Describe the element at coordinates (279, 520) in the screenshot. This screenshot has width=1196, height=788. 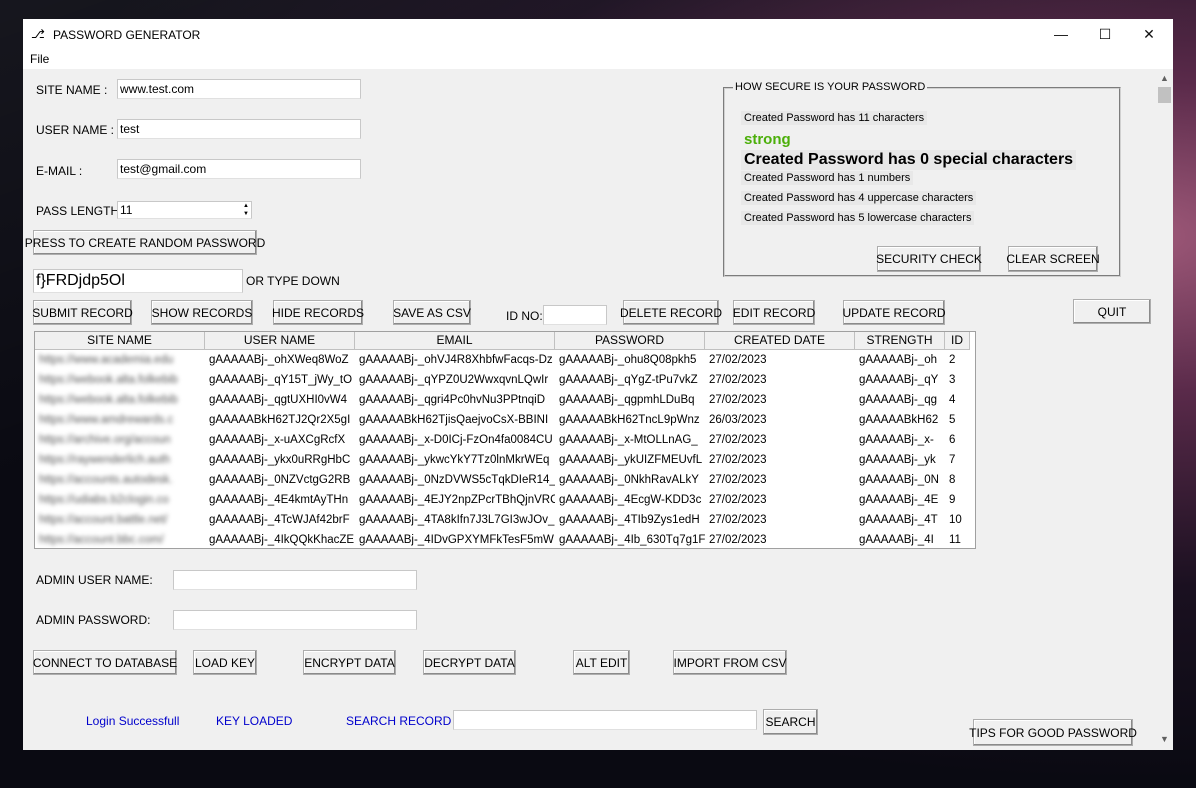
I see `cell-user-name: gAAAAABj-_4TcWJAf42brF` at that location.